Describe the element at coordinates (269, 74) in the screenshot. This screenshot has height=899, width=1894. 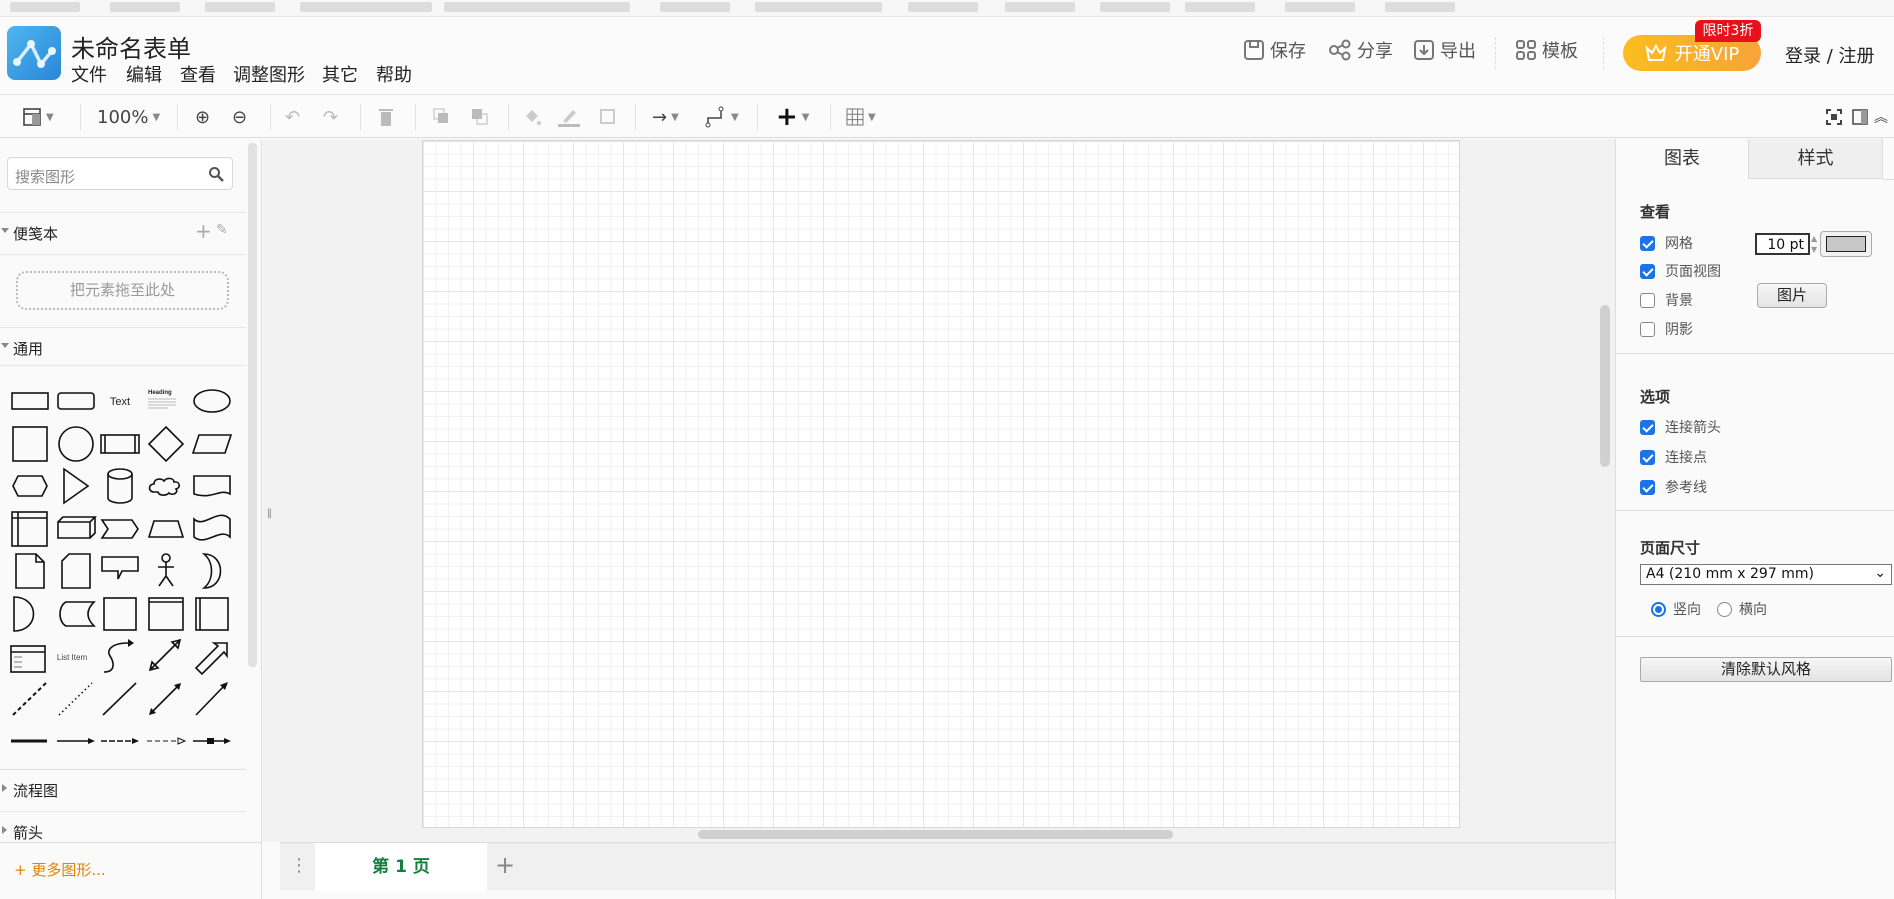
I see `menu-arrange: 调整图形` at that location.